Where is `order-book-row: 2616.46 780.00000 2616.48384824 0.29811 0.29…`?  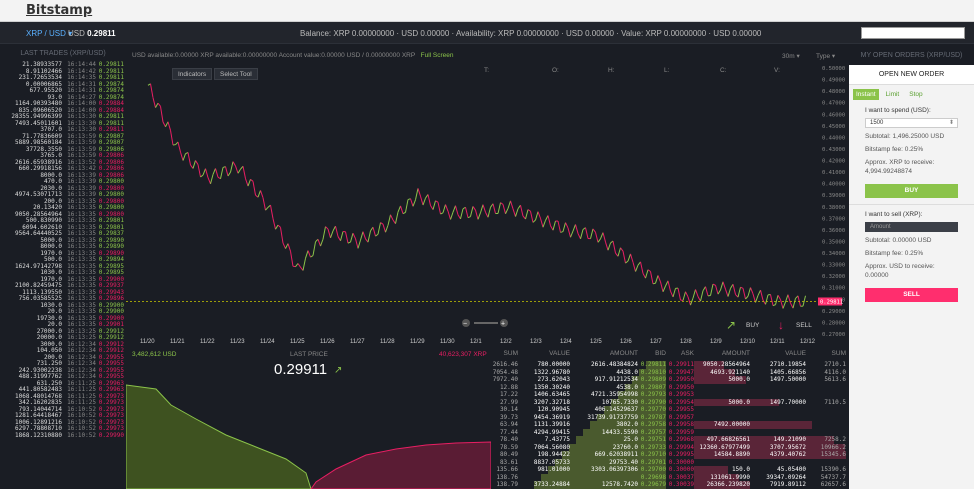 order-book-row: 2616.46 780.00000 2616.48384824 0.29811 0.29… is located at coordinates (668, 365).